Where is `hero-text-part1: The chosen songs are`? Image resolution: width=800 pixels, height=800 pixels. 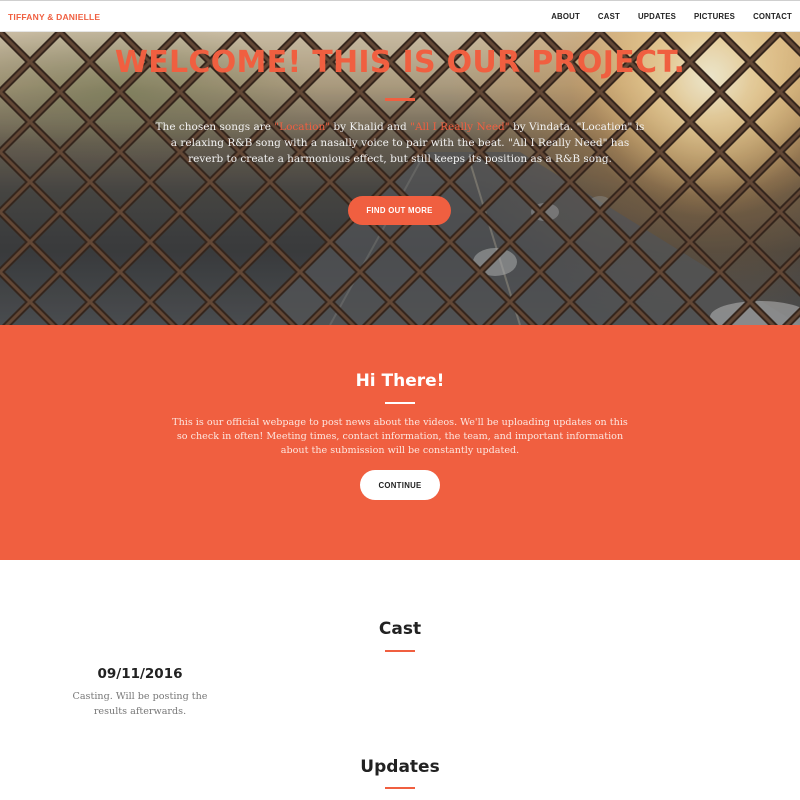 hero-text-part1: The chosen songs are is located at coordinates (215, 127).